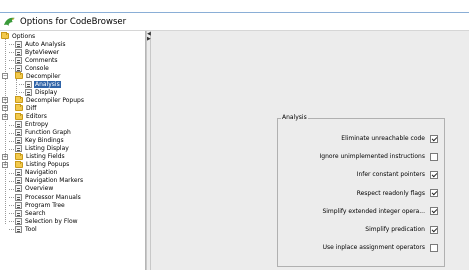  Describe the element at coordinates (73, 21) in the screenshot. I see `dialog-title: Options for CodeBrowser` at that location.